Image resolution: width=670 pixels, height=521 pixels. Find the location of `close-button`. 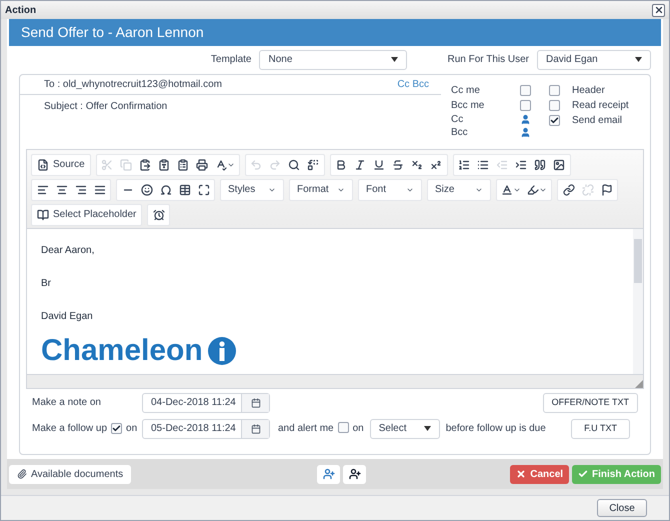

close-button is located at coordinates (658, 10).